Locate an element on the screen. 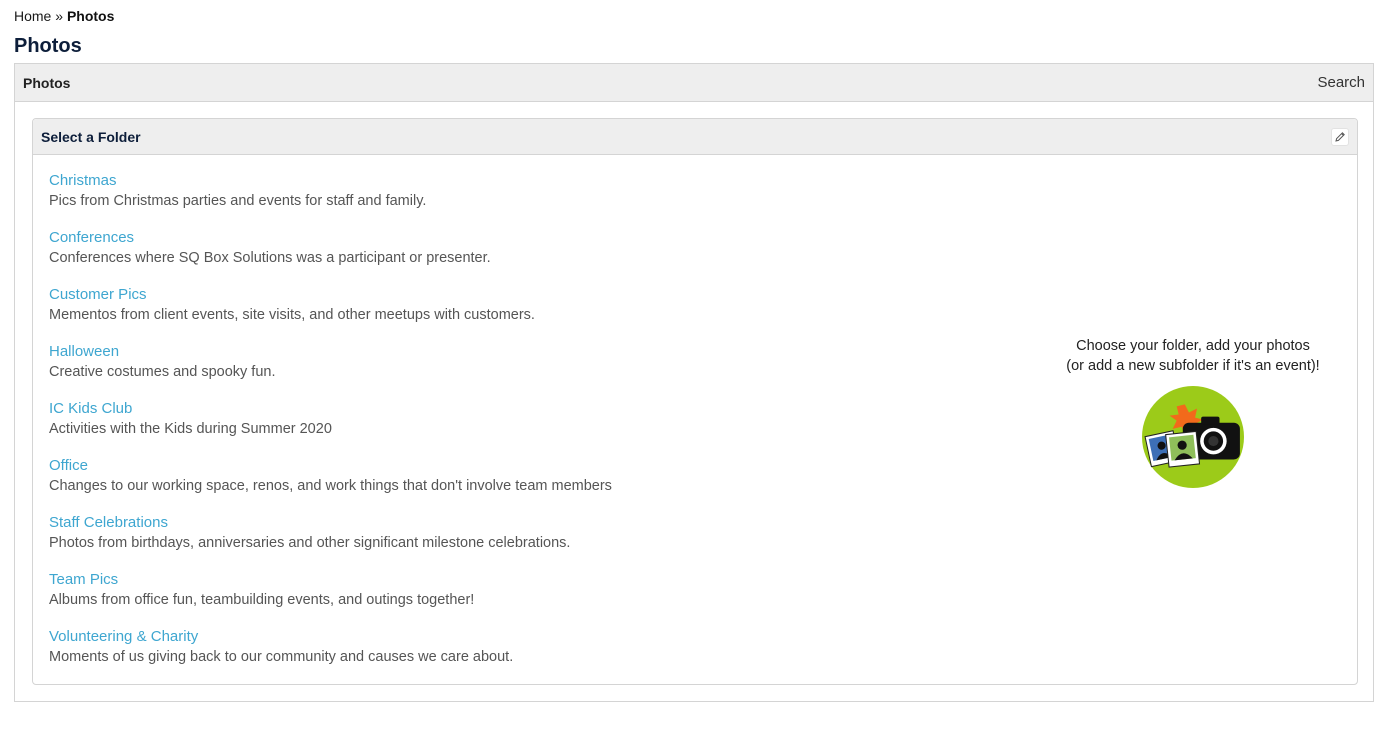 This screenshot has width=1390, height=744. folder-link: Customer Pics is located at coordinates (330, 295).